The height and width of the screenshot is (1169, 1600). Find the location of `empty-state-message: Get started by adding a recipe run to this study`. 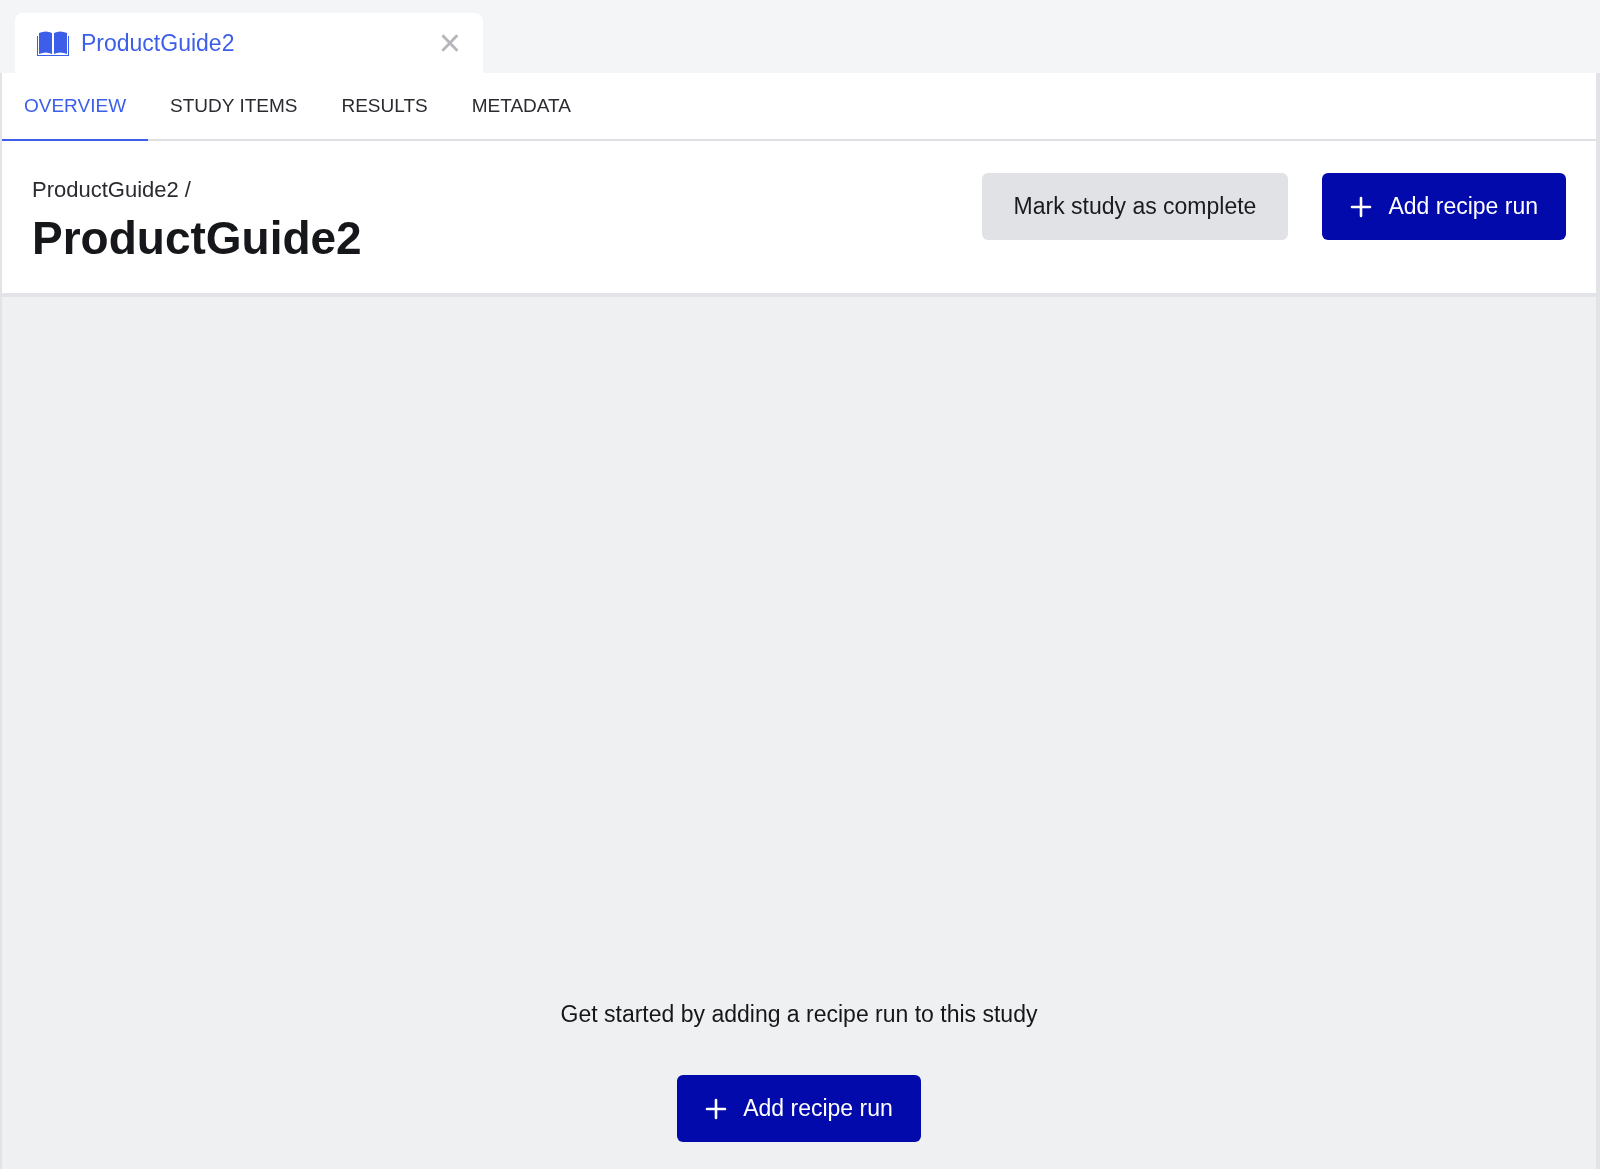

empty-state-message: Get started by adding a recipe run to this study is located at coordinates (799, 1014).